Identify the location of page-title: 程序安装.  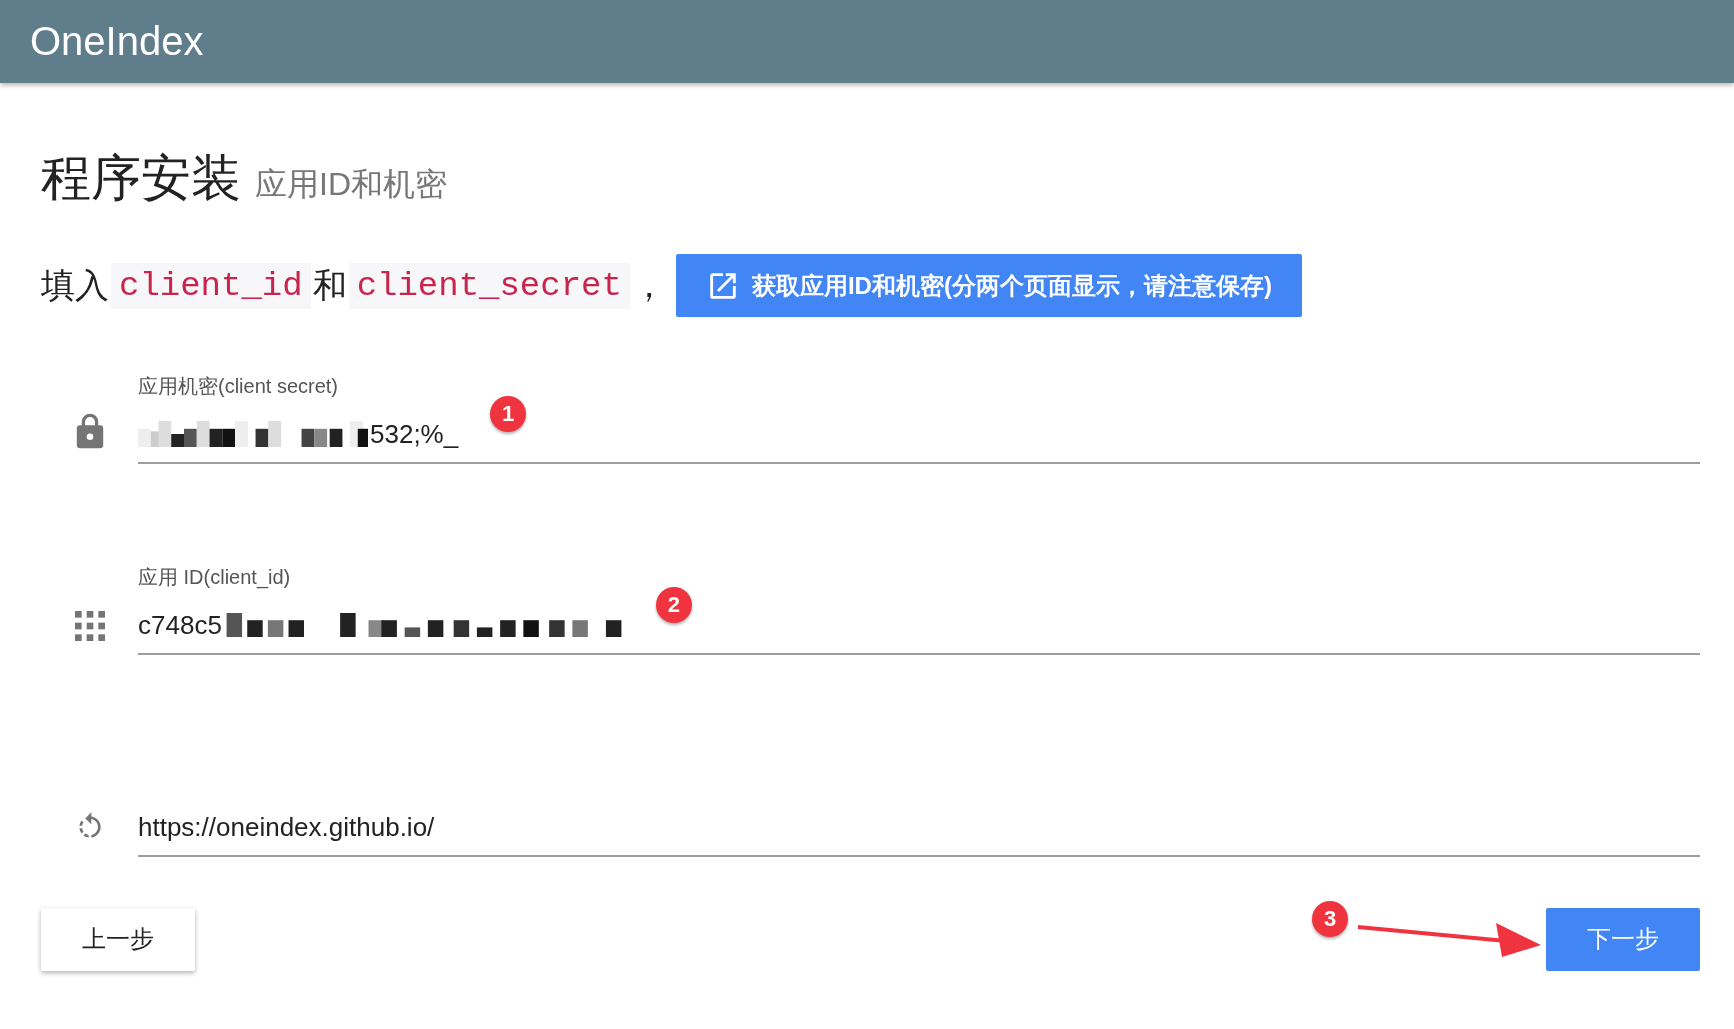
(141, 178).